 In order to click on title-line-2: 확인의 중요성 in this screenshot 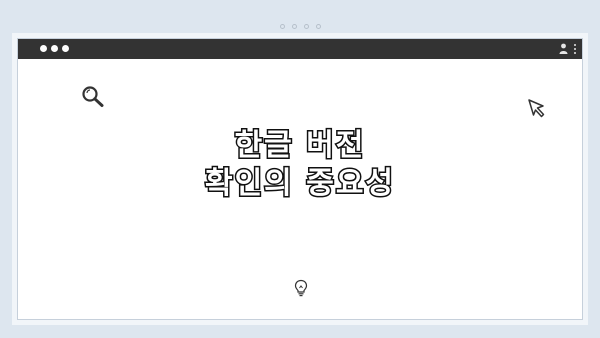, I will do `click(299, 184)`.